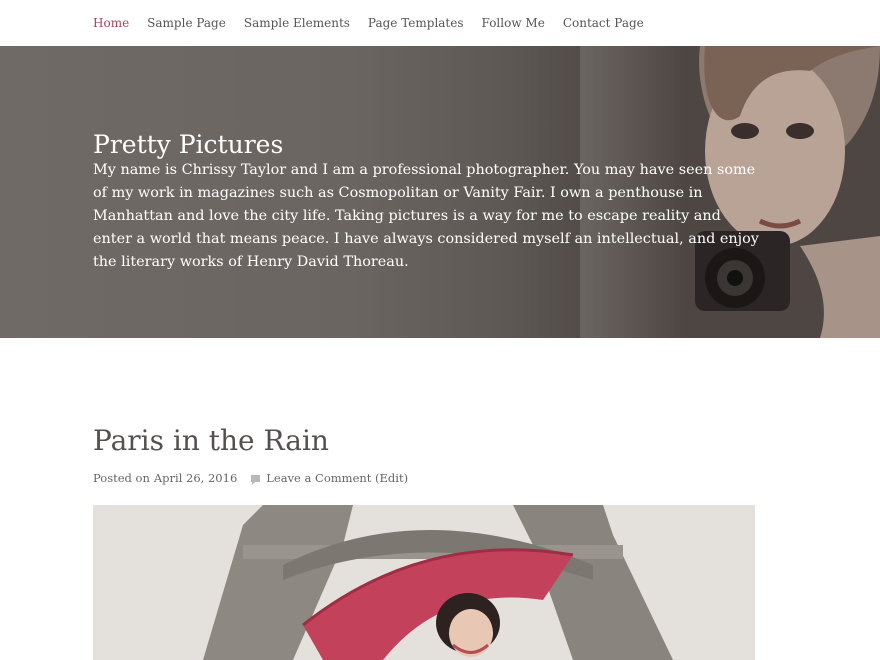 The height and width of the screenshot is (660, 880). Describe the element at coordinates (195, 478) in the screenshot. I see `post-date: April 26, 2016` at that location.